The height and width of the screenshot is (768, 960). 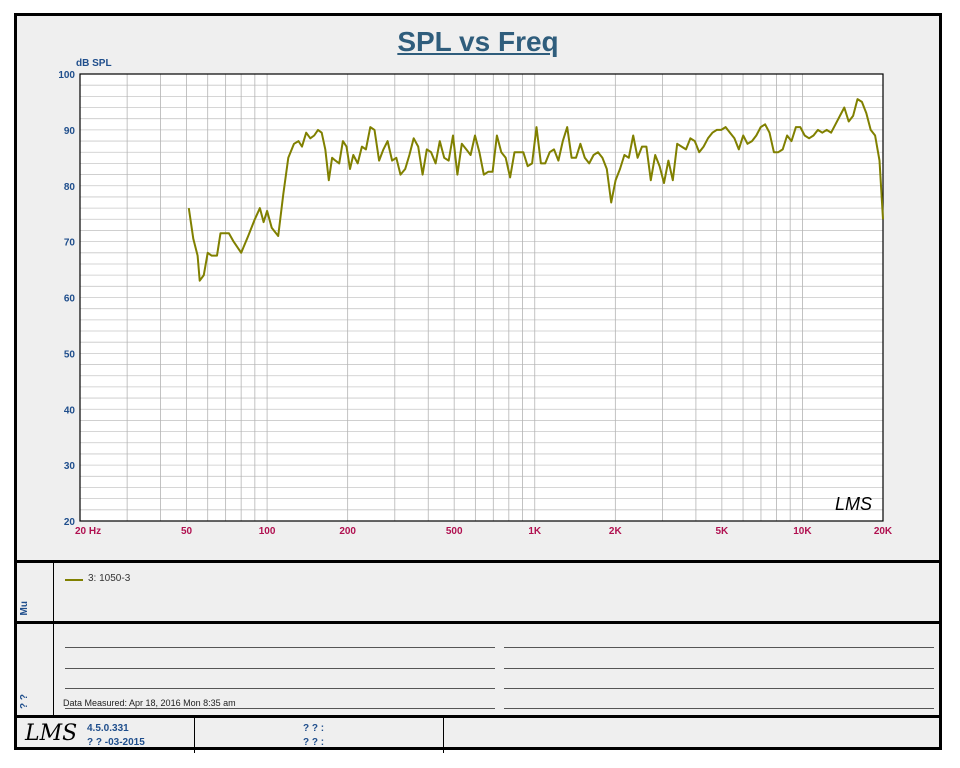 I want to click on legend-side-label: Mu, so click(x=24, y=607).